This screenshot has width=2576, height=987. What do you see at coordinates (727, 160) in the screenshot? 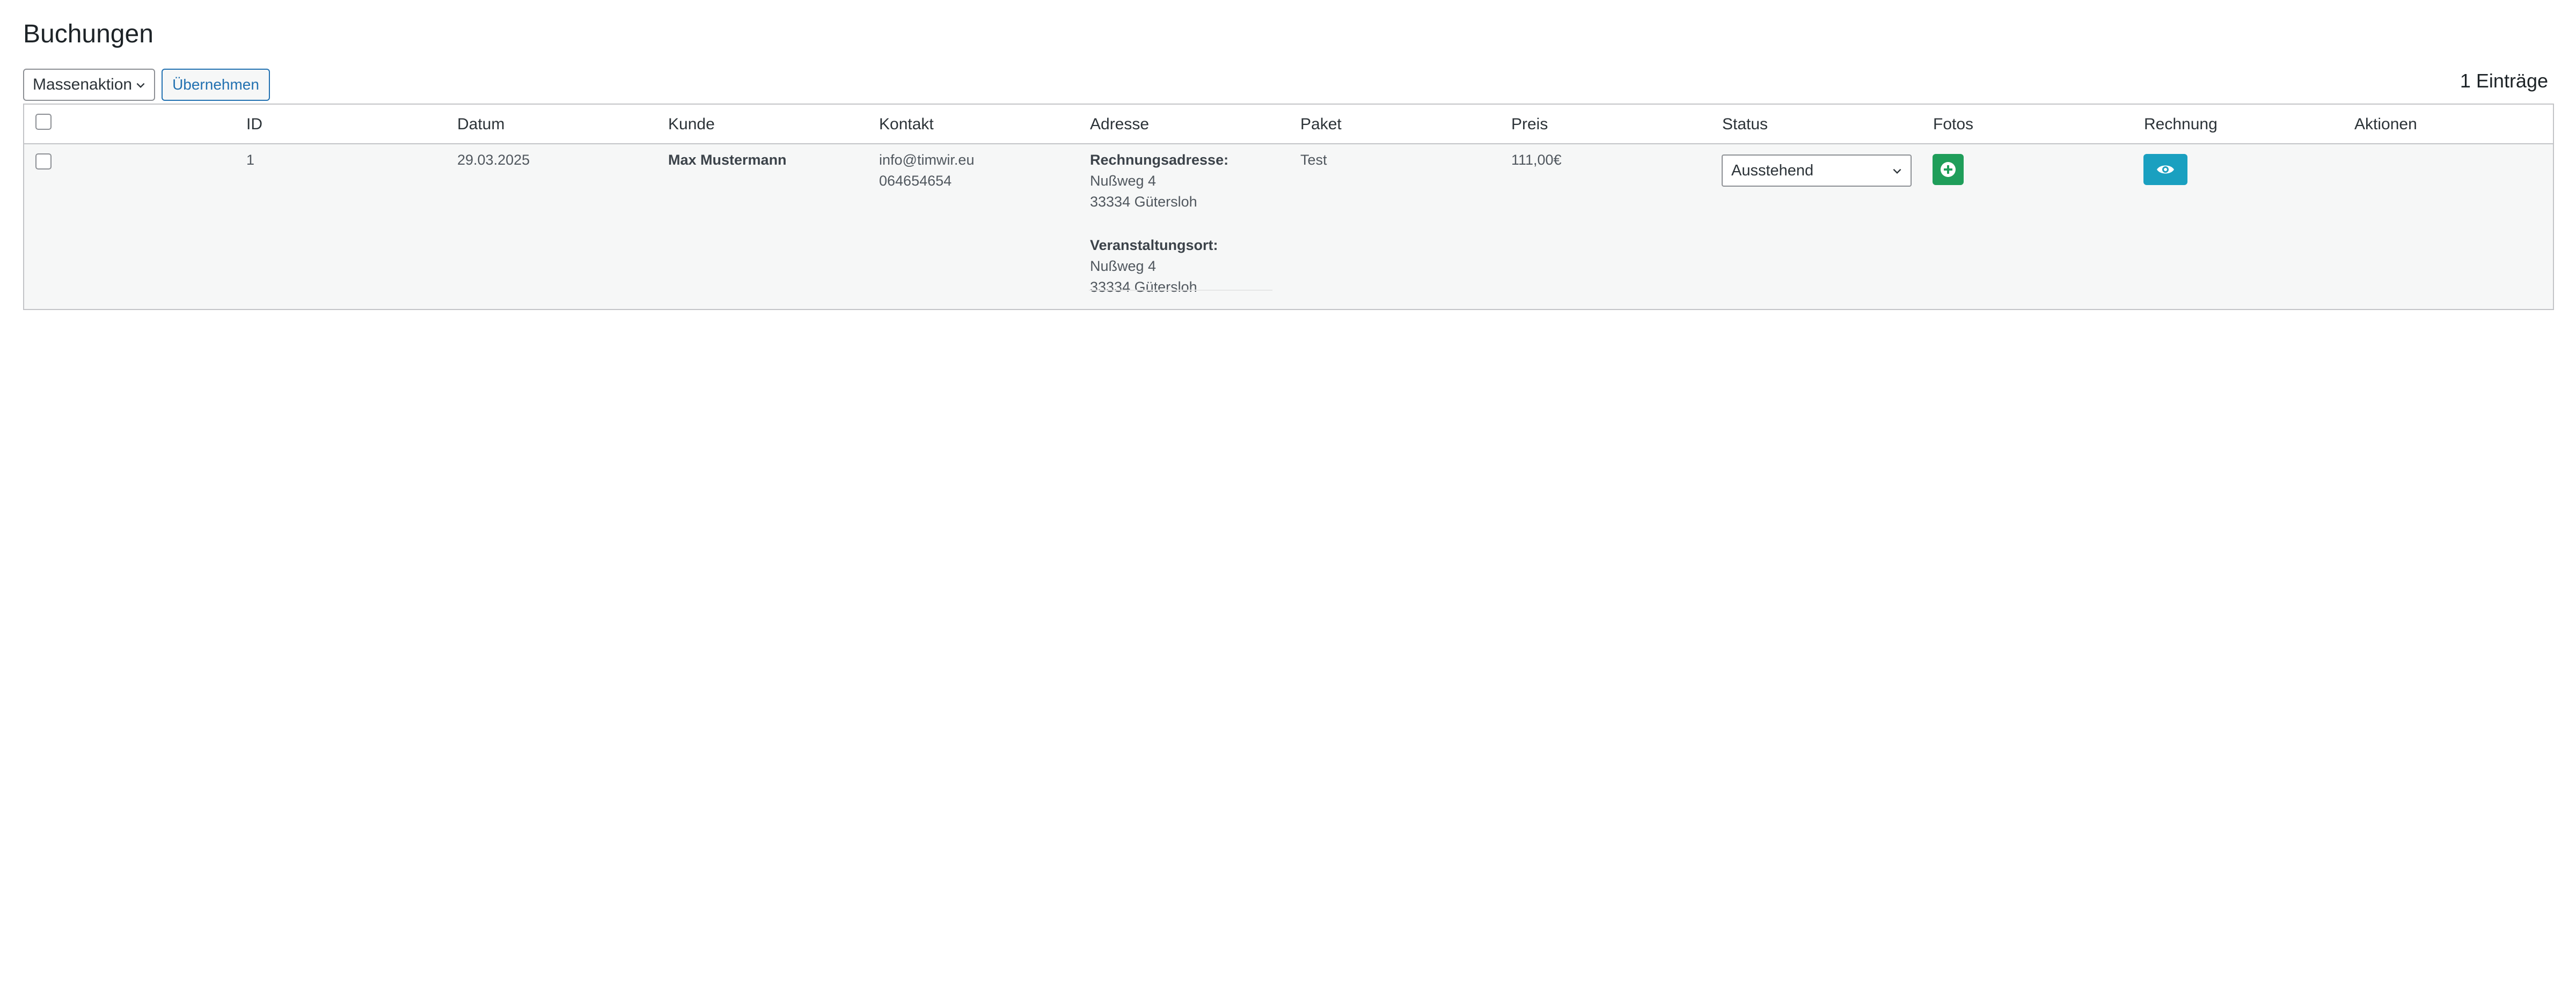
I see `customer-name: Max Mustermann` at bounding box center [727, 160].